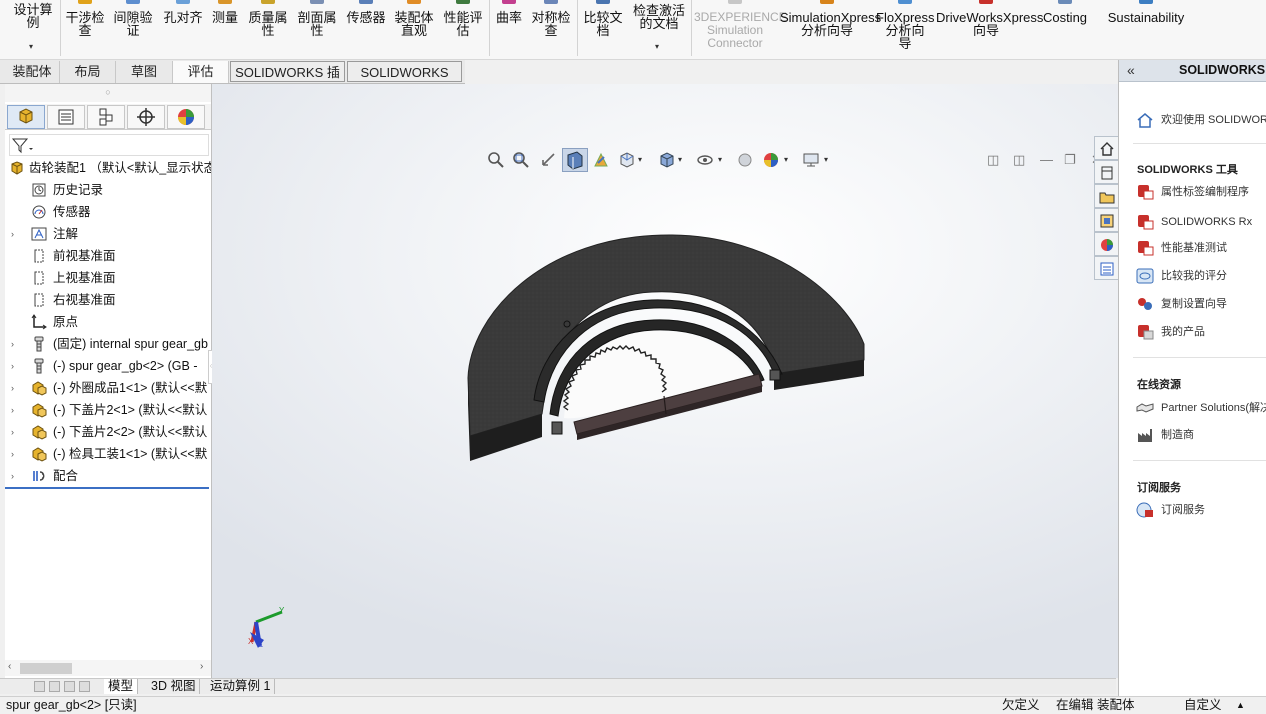 The image size is (1266, 714). What do you see at coordinates (1106, 196) in the screenshot?
I see `tab-file-explorer` at bounding box center [1106, 196].